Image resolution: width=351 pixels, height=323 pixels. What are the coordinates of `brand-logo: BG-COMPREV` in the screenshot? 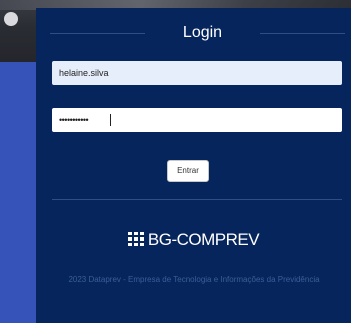 It's located at (193, 240).